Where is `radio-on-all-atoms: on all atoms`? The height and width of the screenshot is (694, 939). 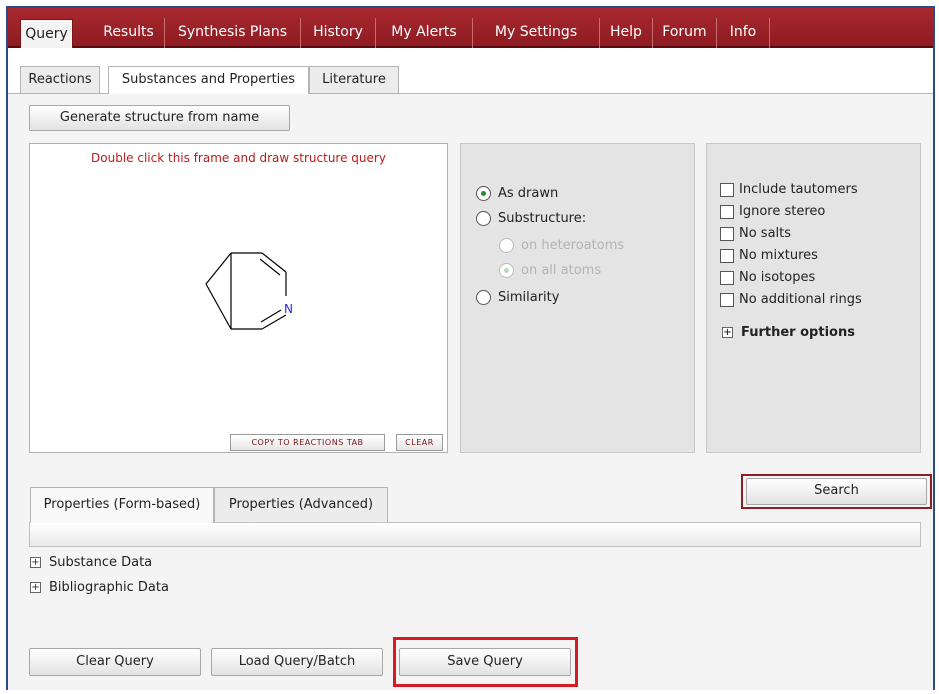 radio-on-all-atoms: on all atoms is located at coordinates (550, 270).